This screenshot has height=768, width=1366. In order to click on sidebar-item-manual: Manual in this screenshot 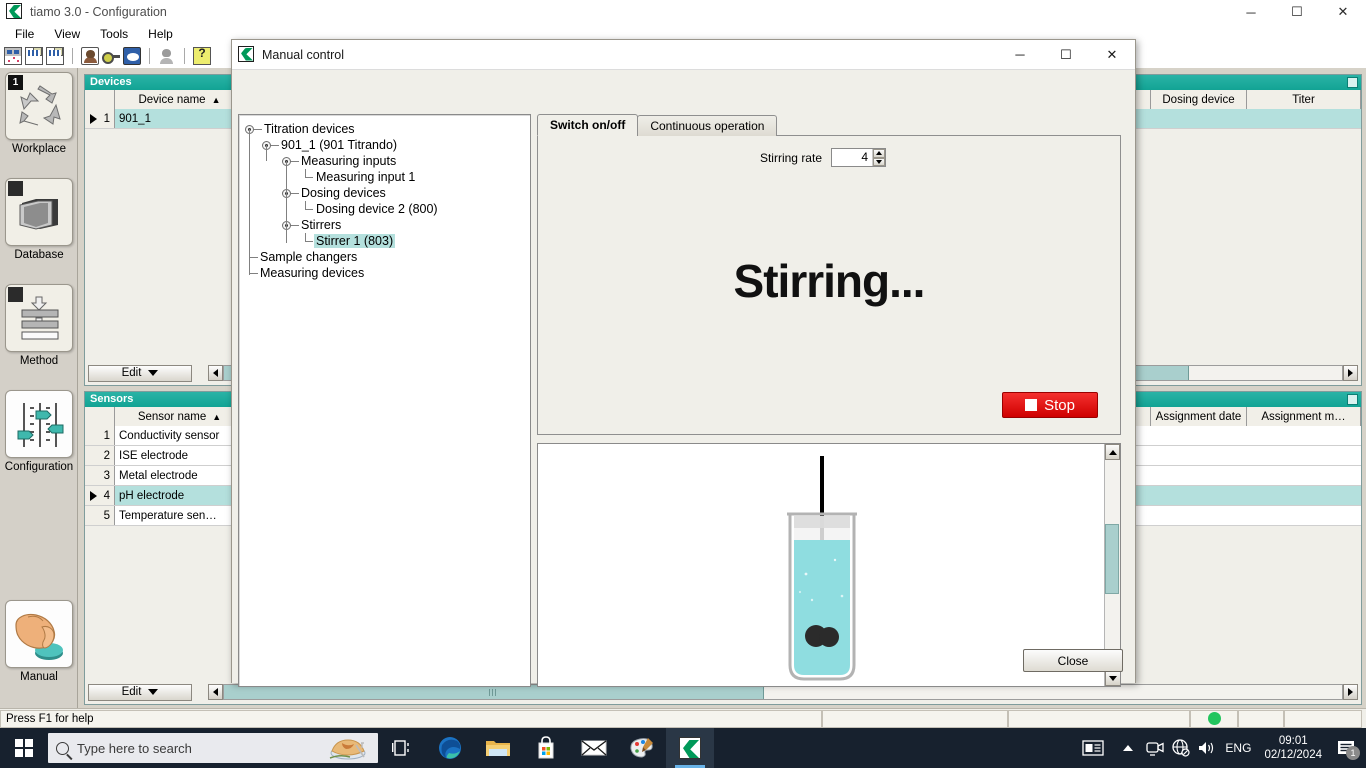, I will do `click(39, 641)`.